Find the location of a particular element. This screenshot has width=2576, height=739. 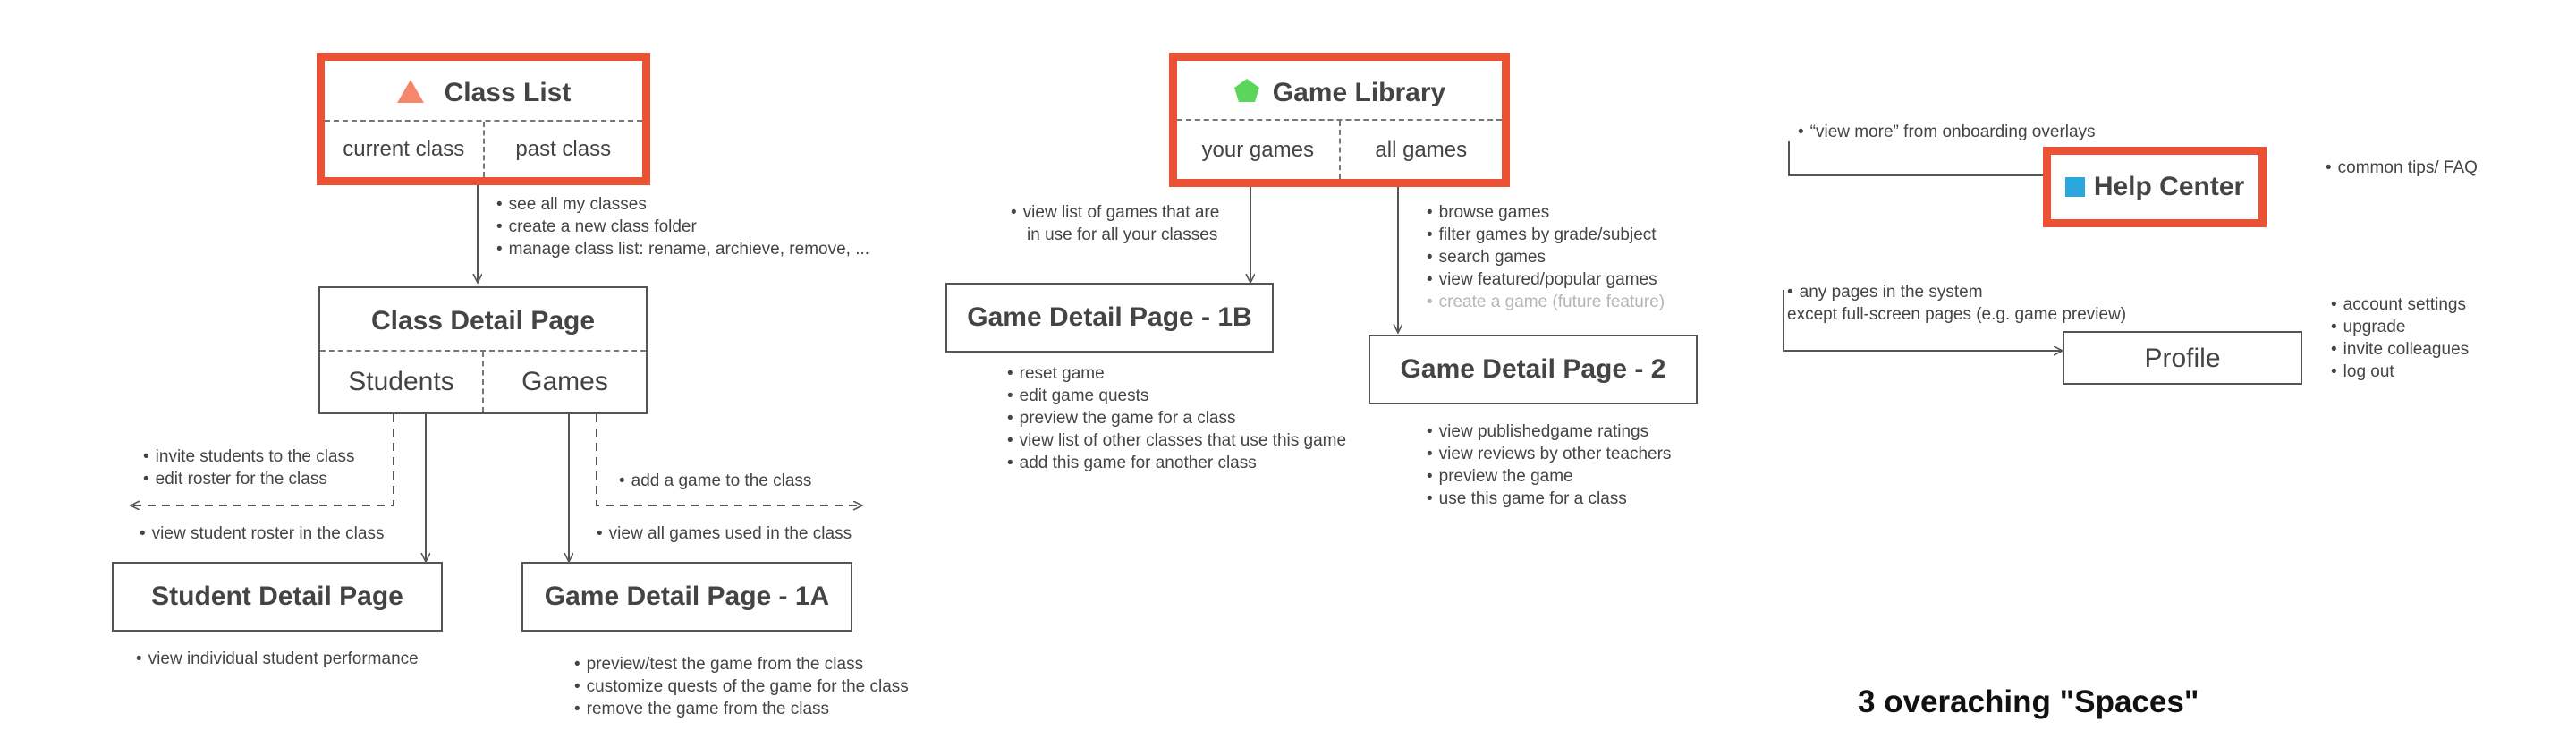

list-item: see all my classes is located at coordinates (682, 204).